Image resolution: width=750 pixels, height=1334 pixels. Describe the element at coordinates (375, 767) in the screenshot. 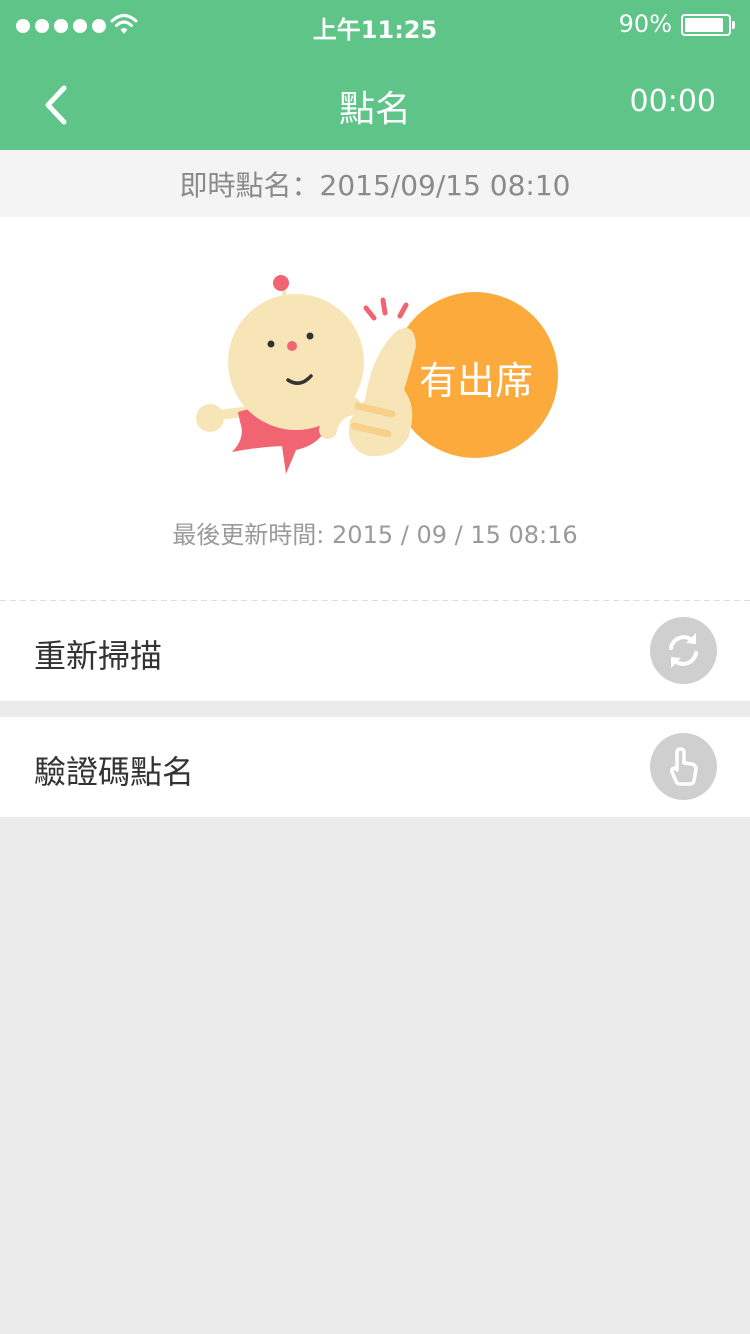

I see `verification-code-rollcall-button: 驗證碼點名` at that location.